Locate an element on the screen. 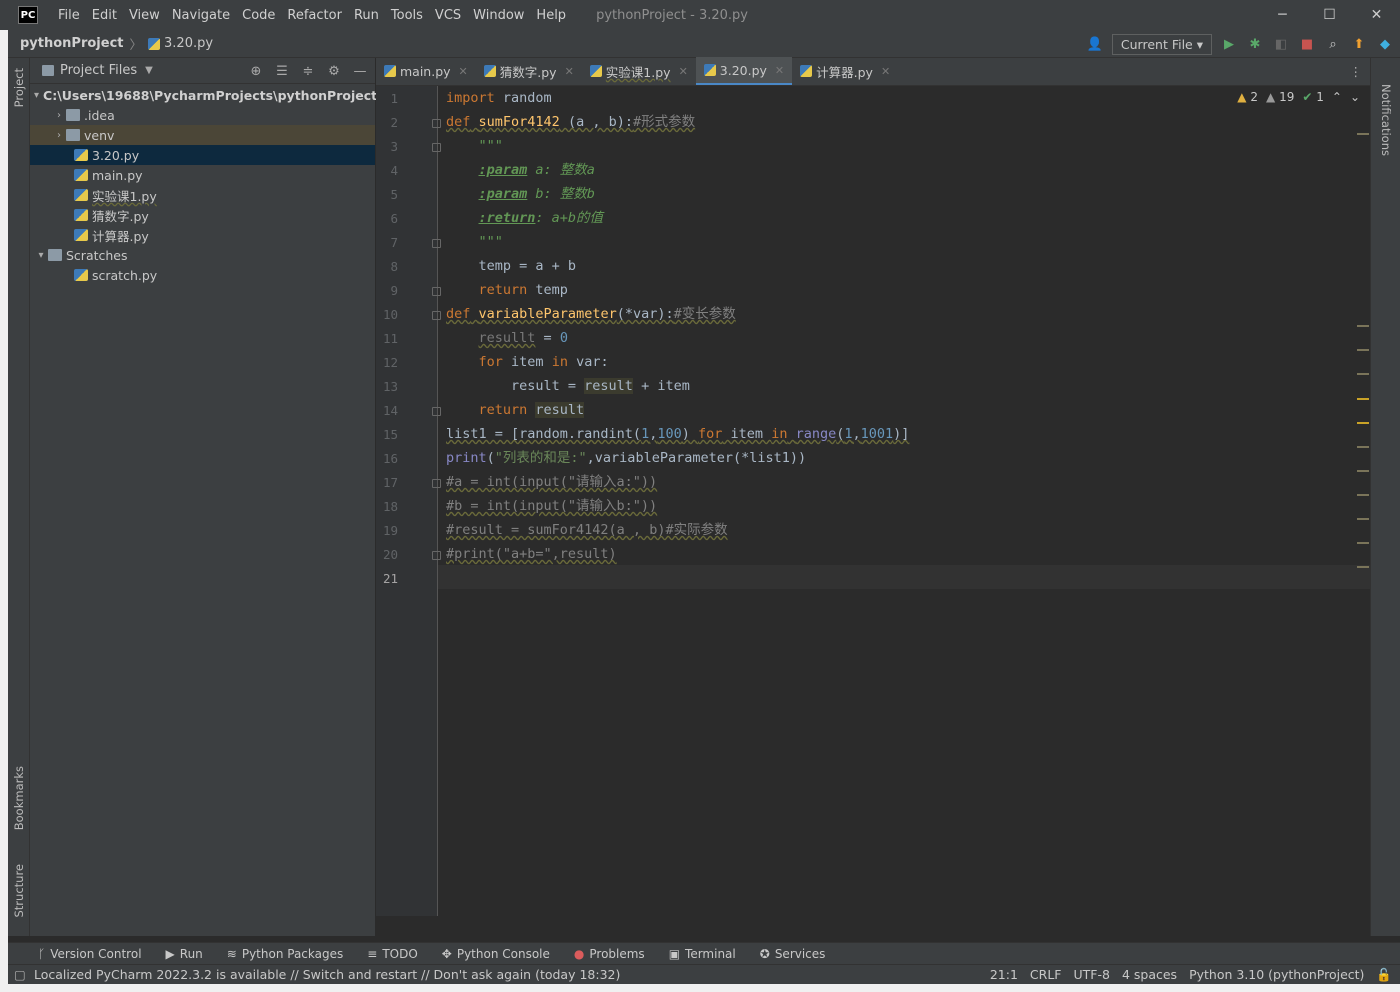 The height and width of the screenshot is (992, 1400). lock-icon: 🔓 is located at coordinates (1384, 975).